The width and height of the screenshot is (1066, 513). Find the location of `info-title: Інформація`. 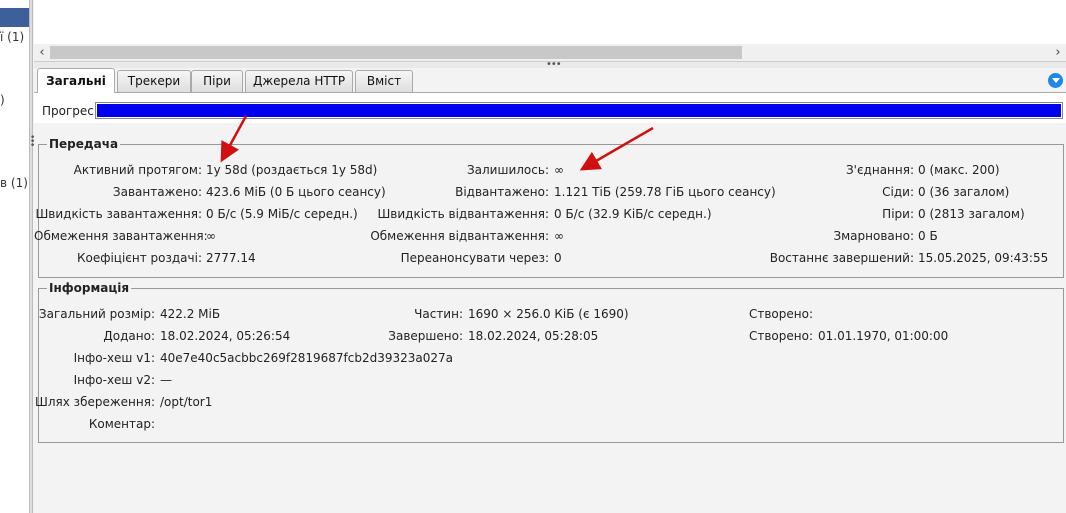

info-title: Інформація is located at coordinates (89, 288).